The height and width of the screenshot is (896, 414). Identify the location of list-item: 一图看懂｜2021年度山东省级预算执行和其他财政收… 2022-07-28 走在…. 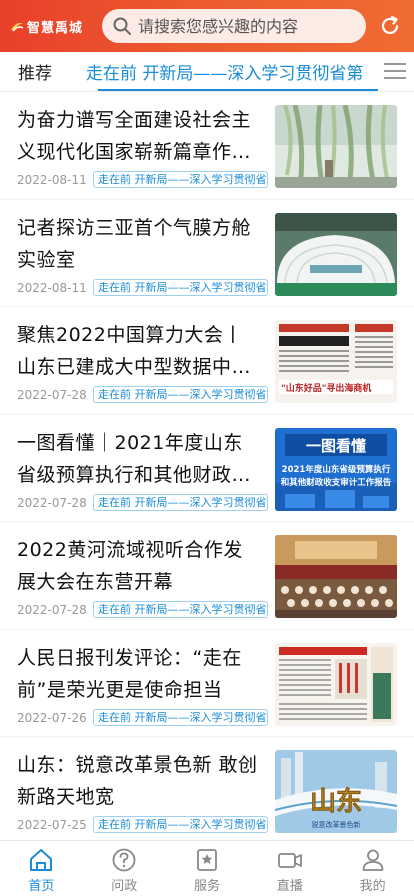
(207, 468).